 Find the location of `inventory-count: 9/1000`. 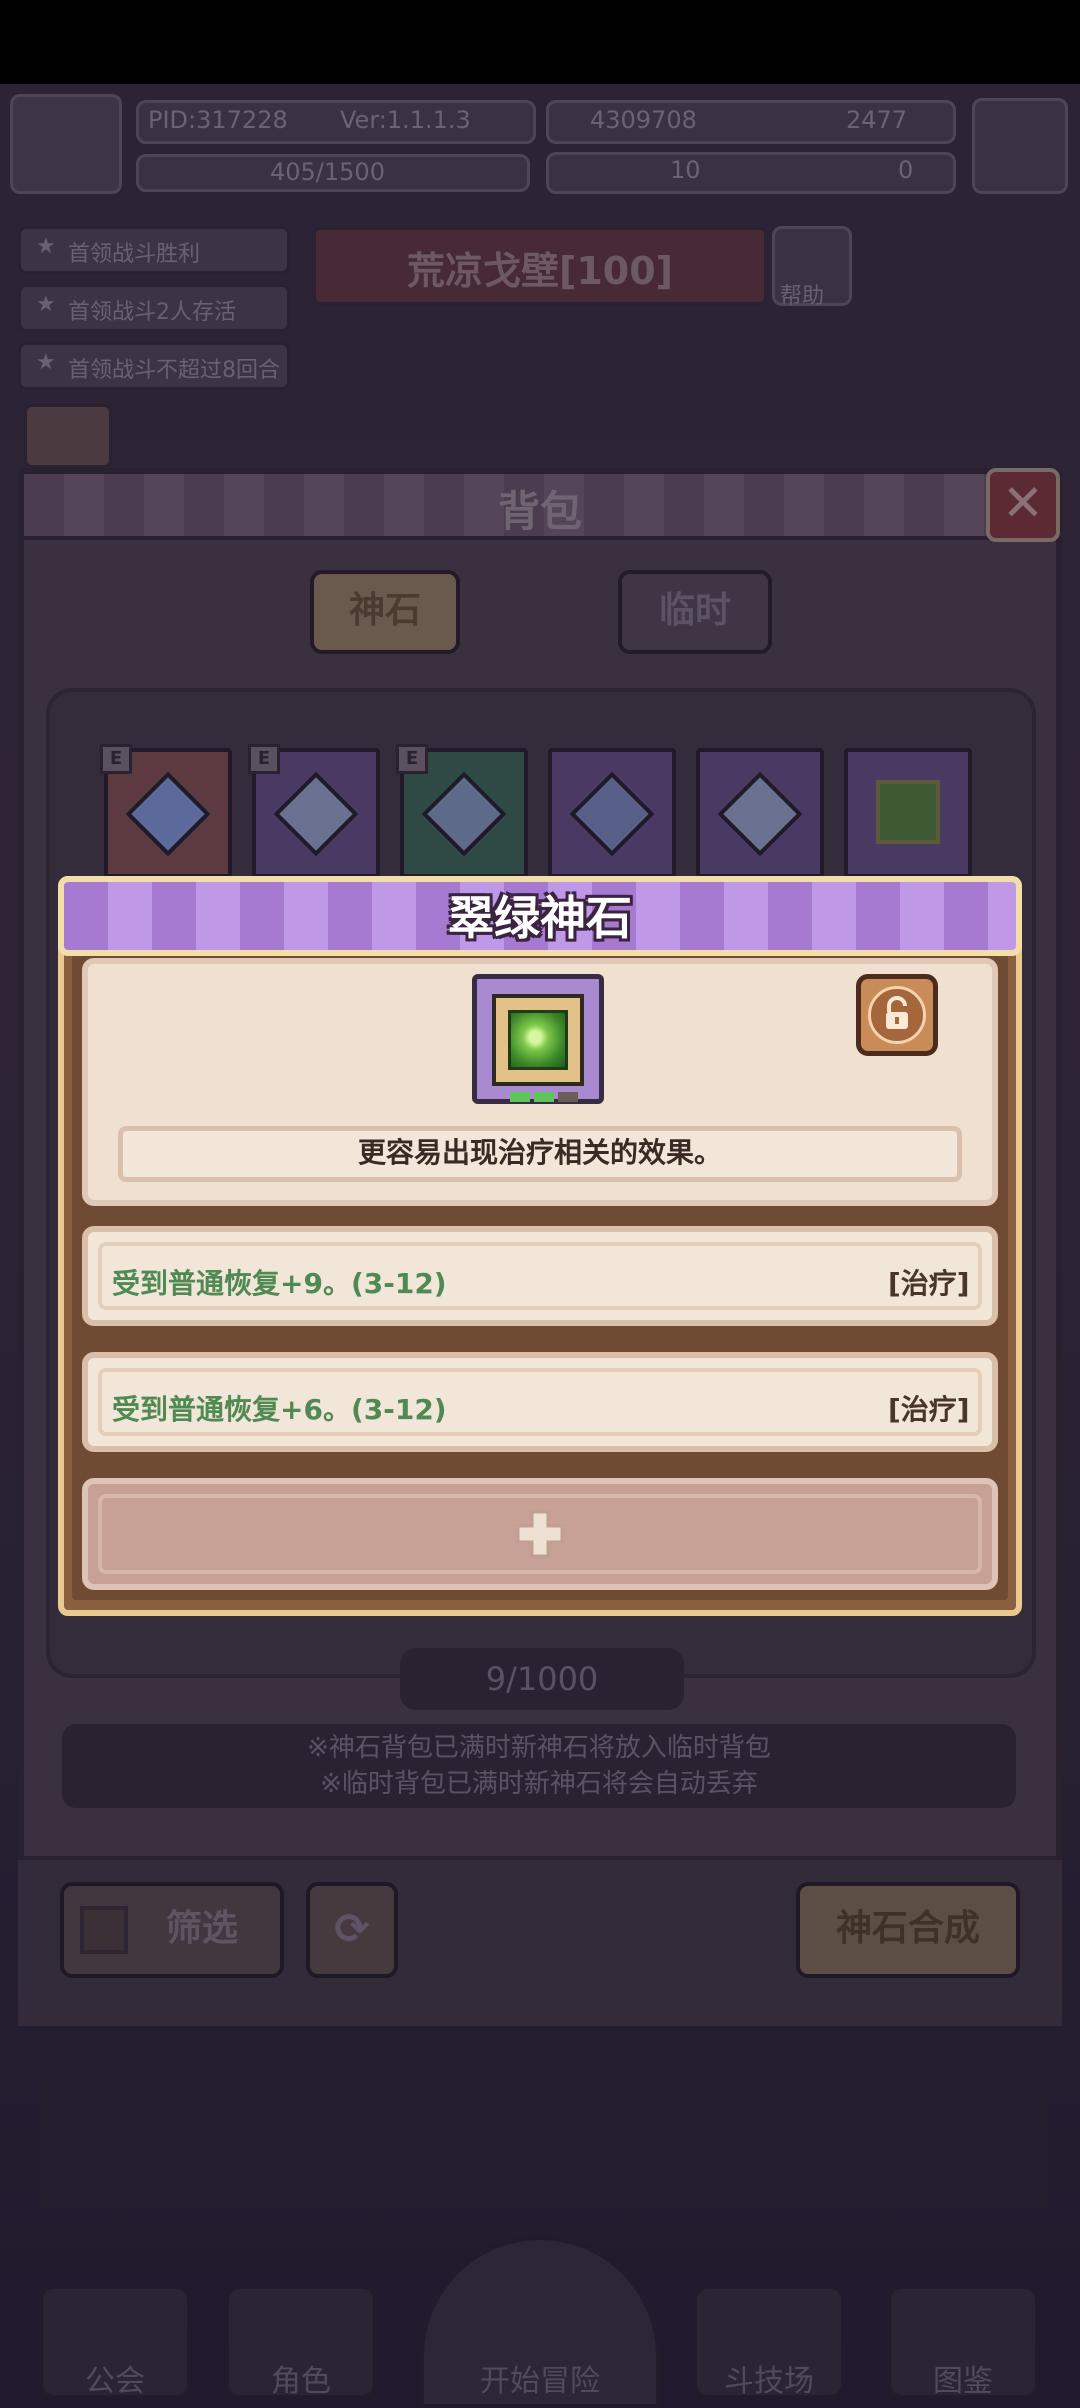

inventory-count: 9/1000 is located at coordinates (542, 1679).